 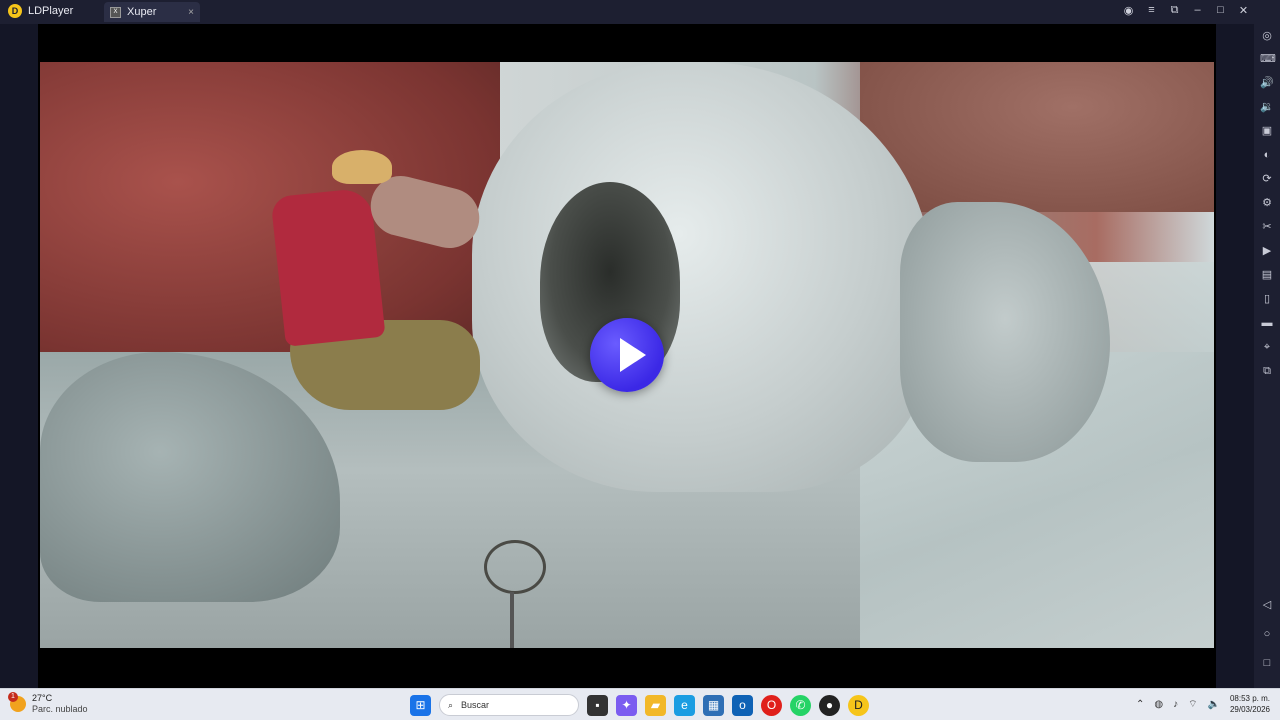 I want to click on speaker-icon: 🔈, so click(x=1214, y=704).